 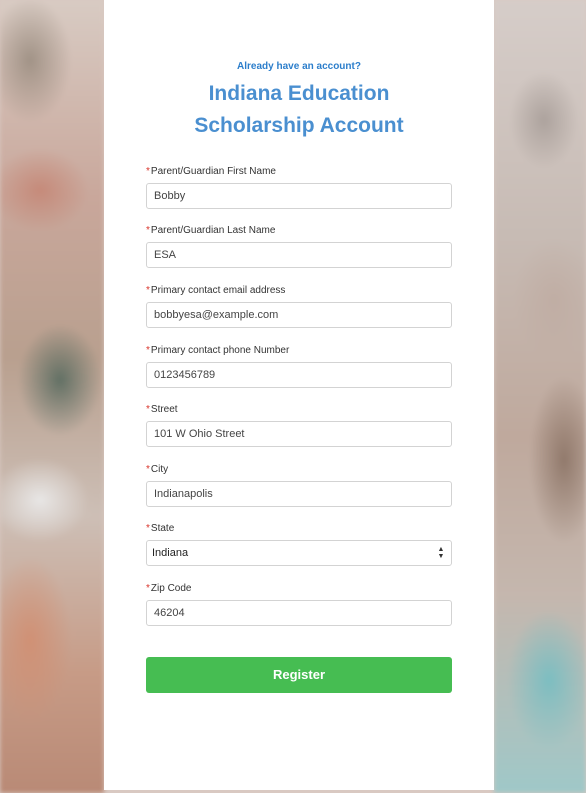 I want to click on state-select: Indiana ▲ ▼, so click(x=299, y=553).